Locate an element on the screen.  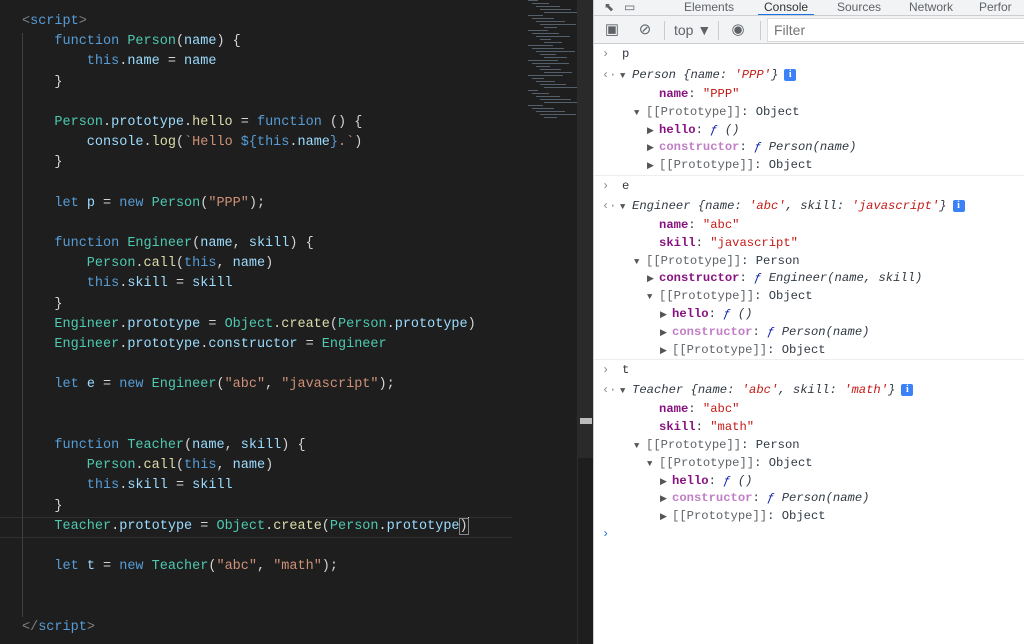
code-line: <script> is located at coordinates (249, 22).